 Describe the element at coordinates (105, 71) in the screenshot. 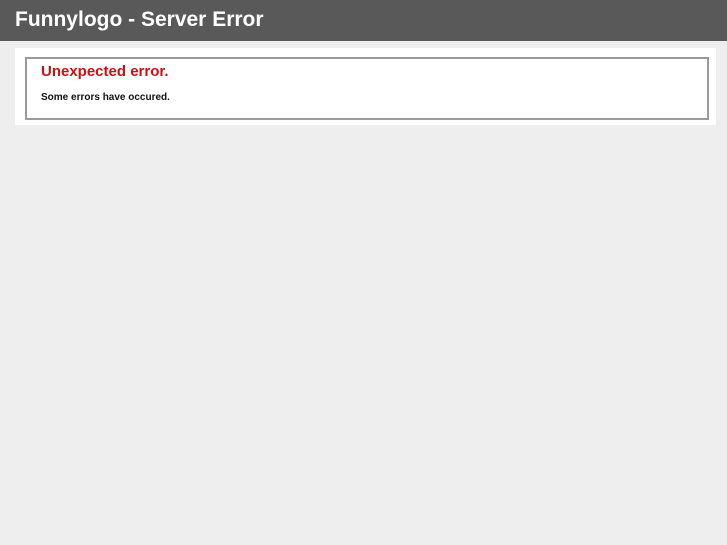

I see `error-title: Unexpected error.` at that location.